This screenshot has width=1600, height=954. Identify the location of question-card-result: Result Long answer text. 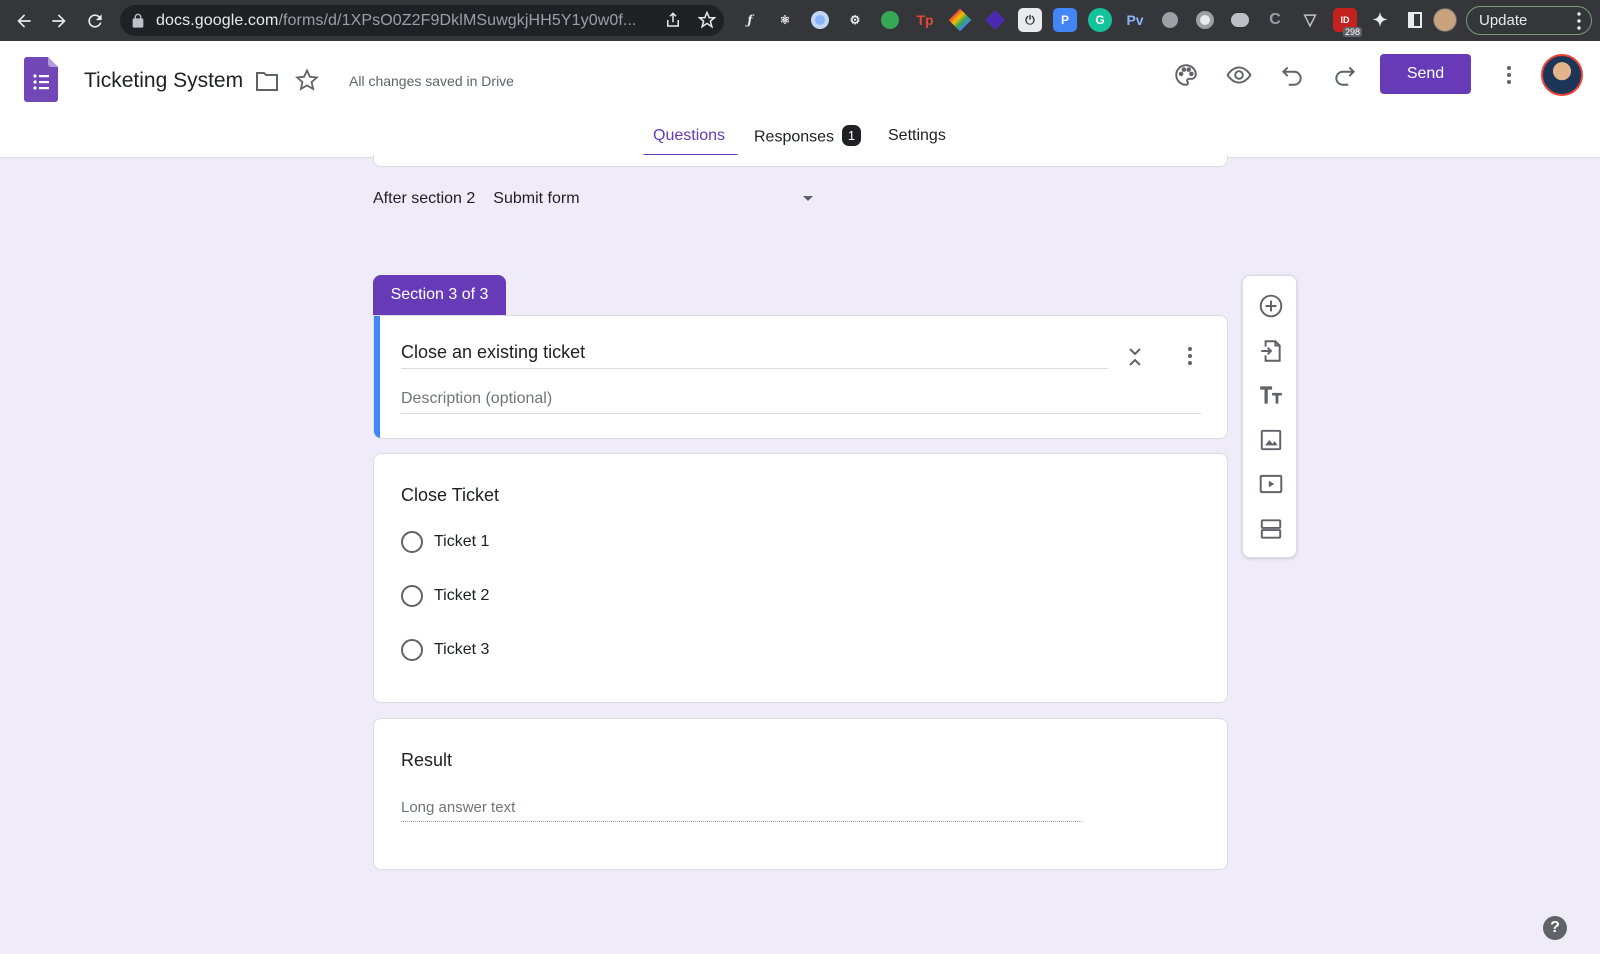
(800, 794).